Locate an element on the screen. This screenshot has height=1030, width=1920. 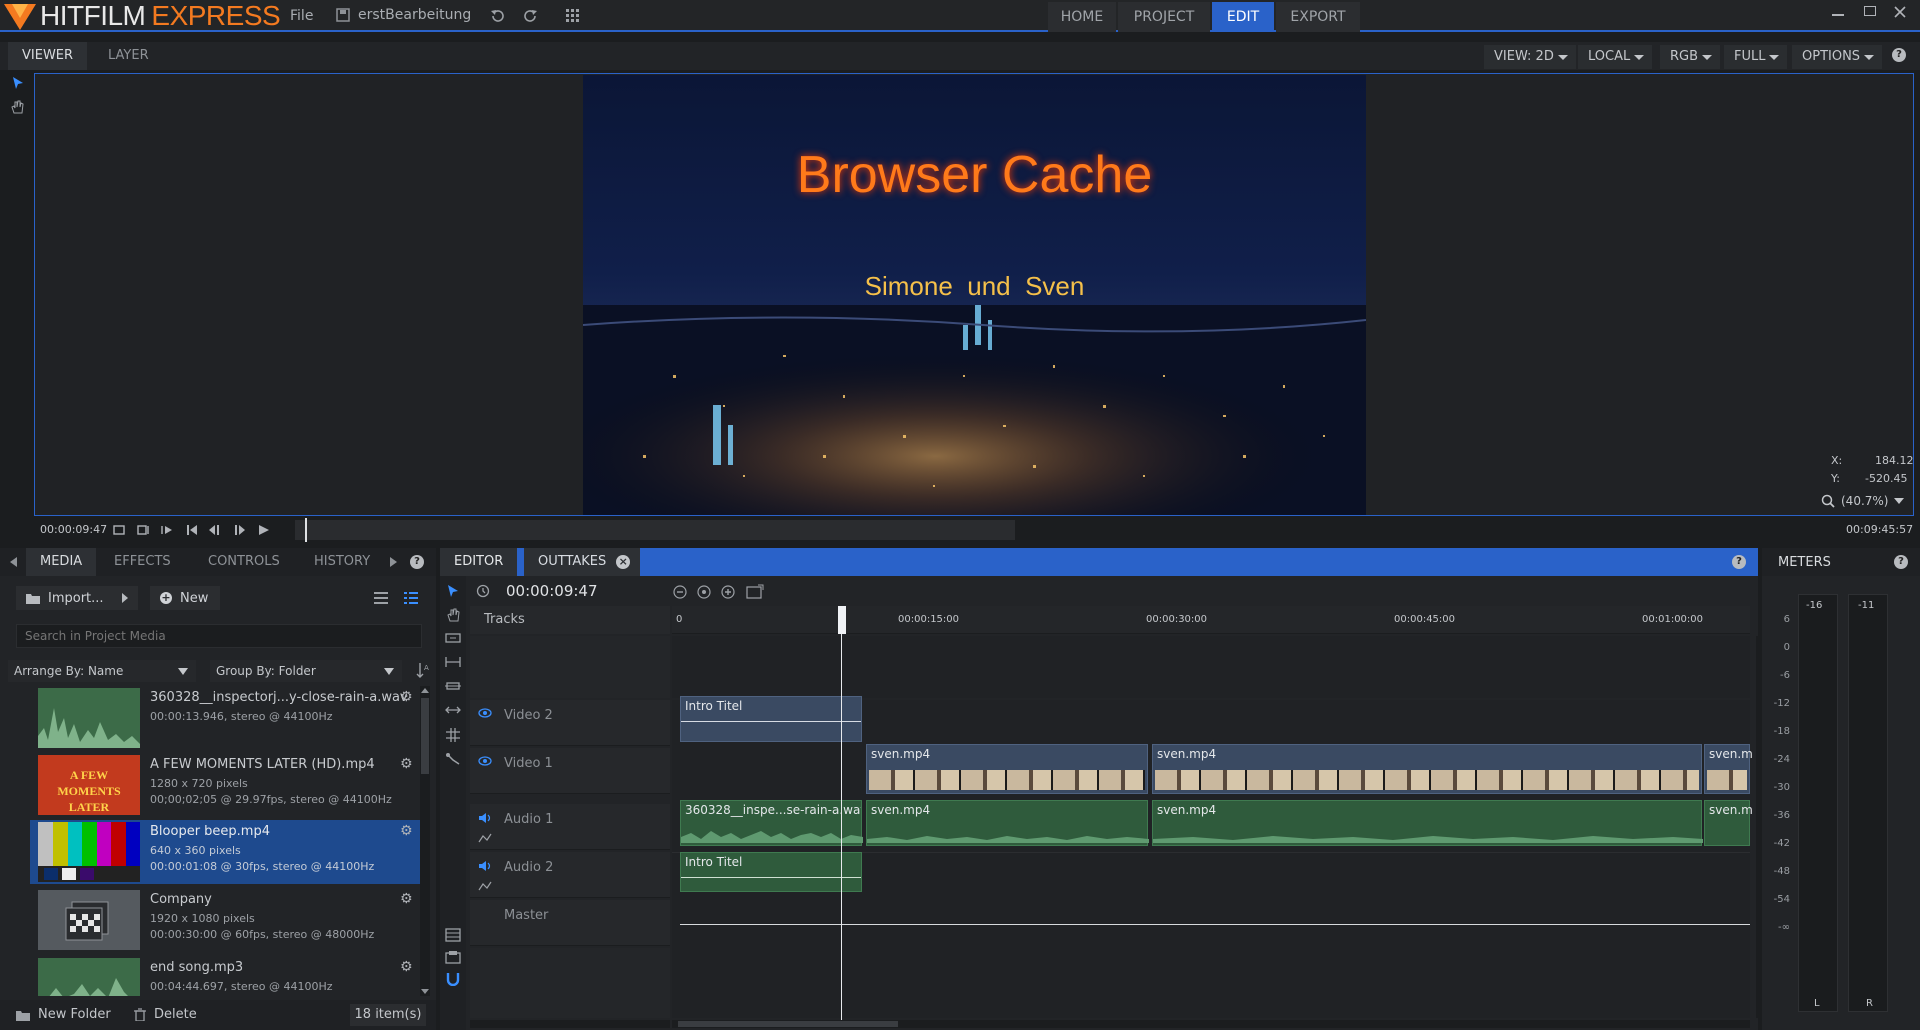
clip-intro-titel-audio: Intro Titel is located at coordinates (771, 872).